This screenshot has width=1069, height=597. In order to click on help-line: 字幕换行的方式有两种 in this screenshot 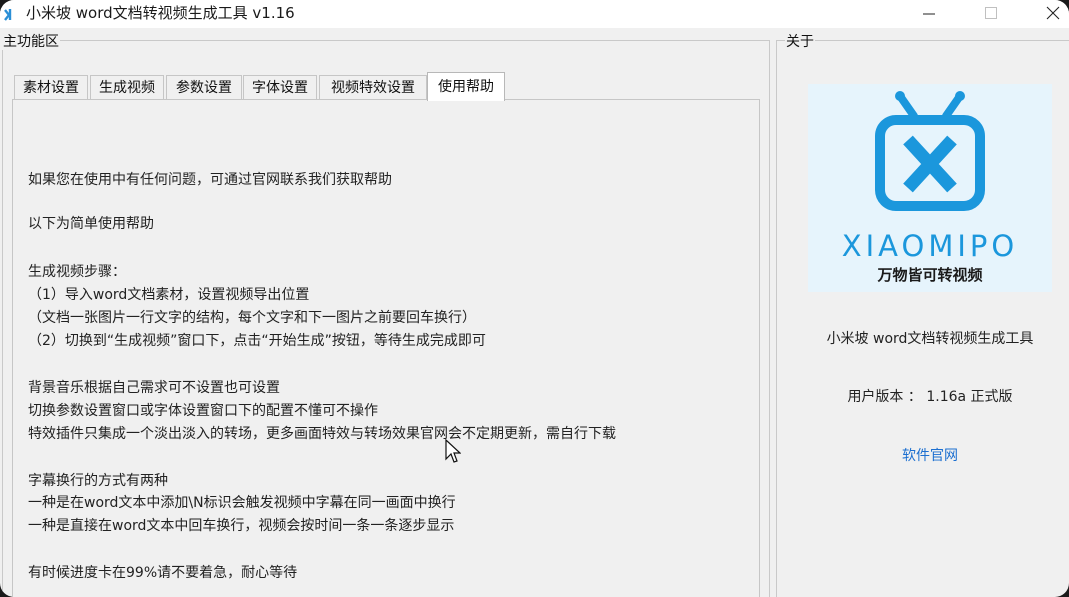, I will do `click(98, 481)`.